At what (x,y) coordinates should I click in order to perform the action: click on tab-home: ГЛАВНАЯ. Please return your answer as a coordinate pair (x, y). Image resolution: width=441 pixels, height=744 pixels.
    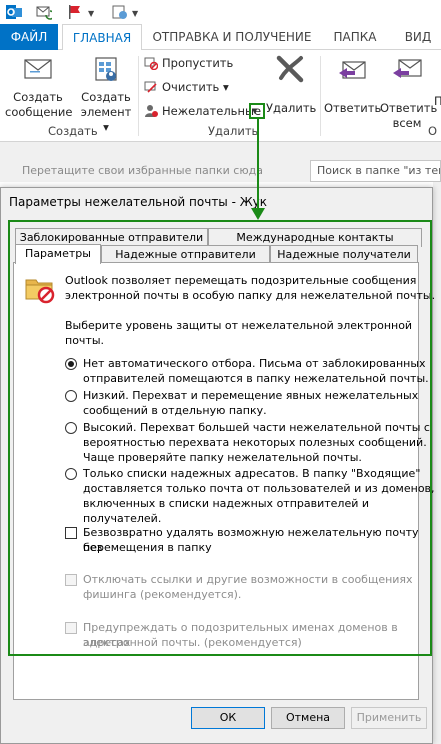
    Looking at the image, I should click on (102, 37).